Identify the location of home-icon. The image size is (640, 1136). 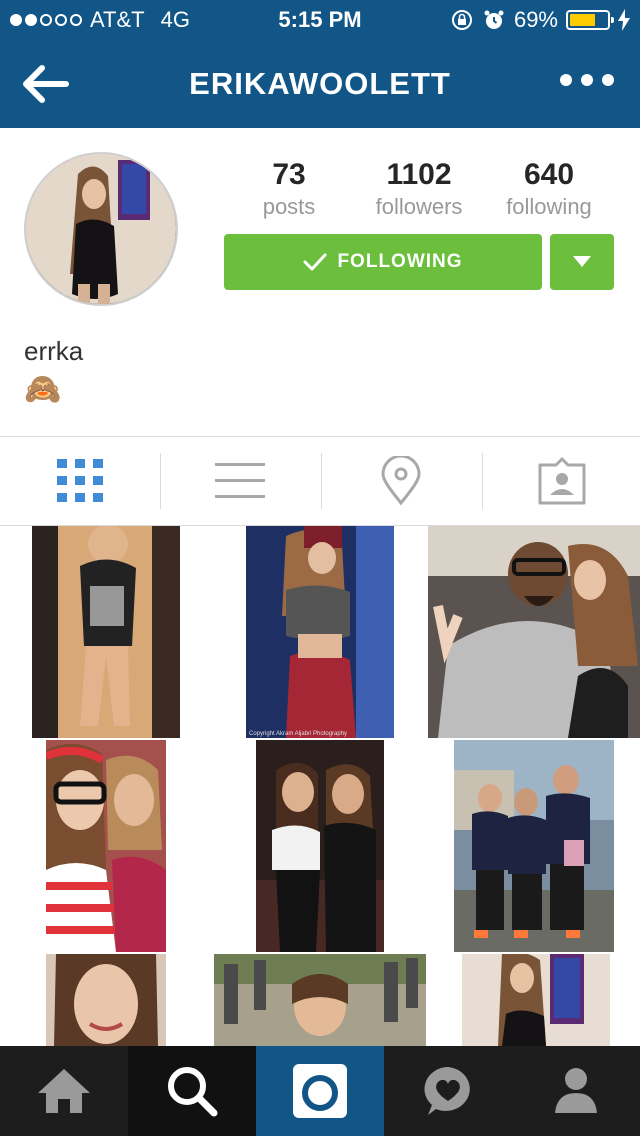
(64, 1091).